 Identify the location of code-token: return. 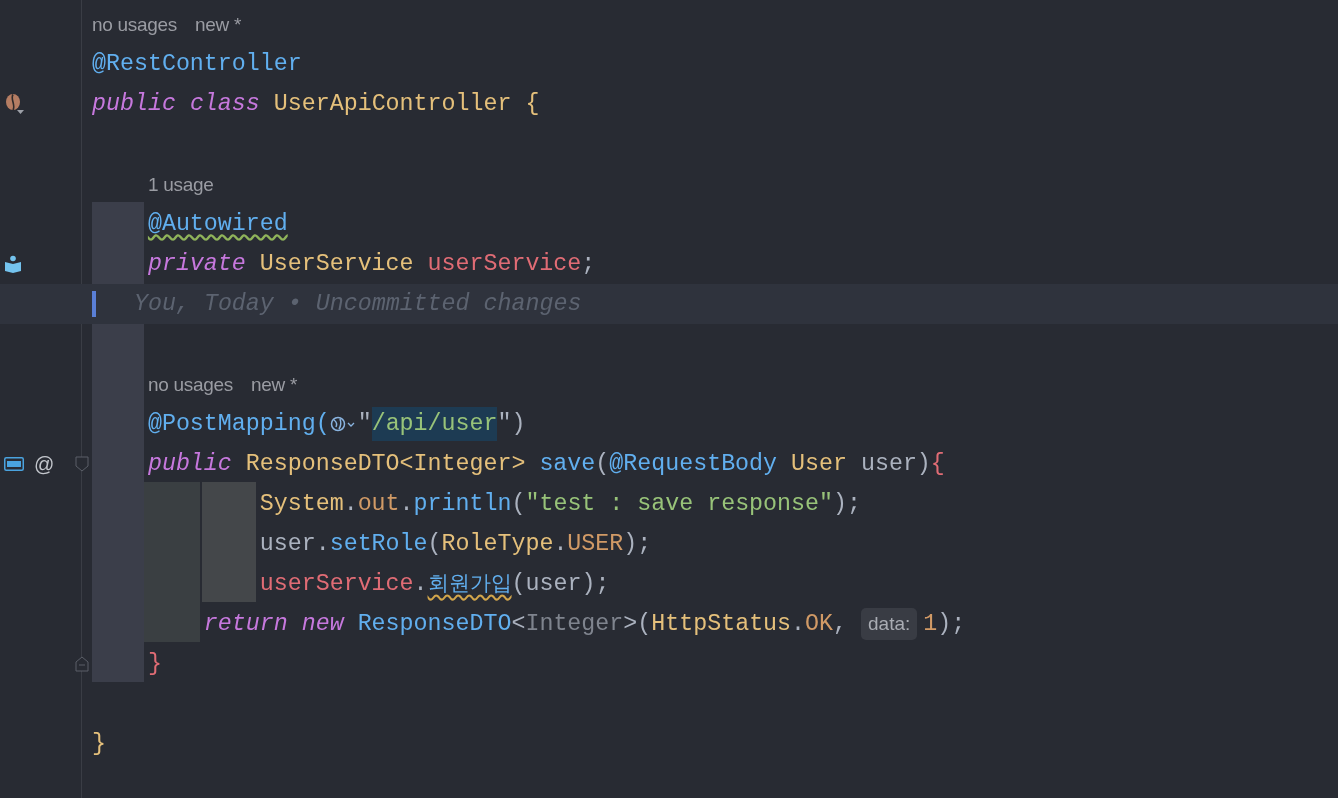
(246, 624).